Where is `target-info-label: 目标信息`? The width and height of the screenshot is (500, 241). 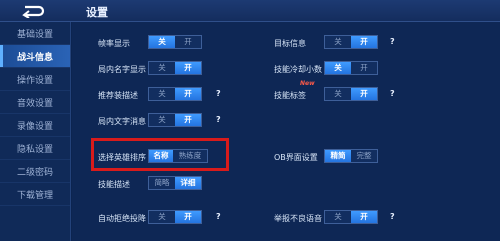 target-info-label: 目标信息 is located at coordinates (290, 43).